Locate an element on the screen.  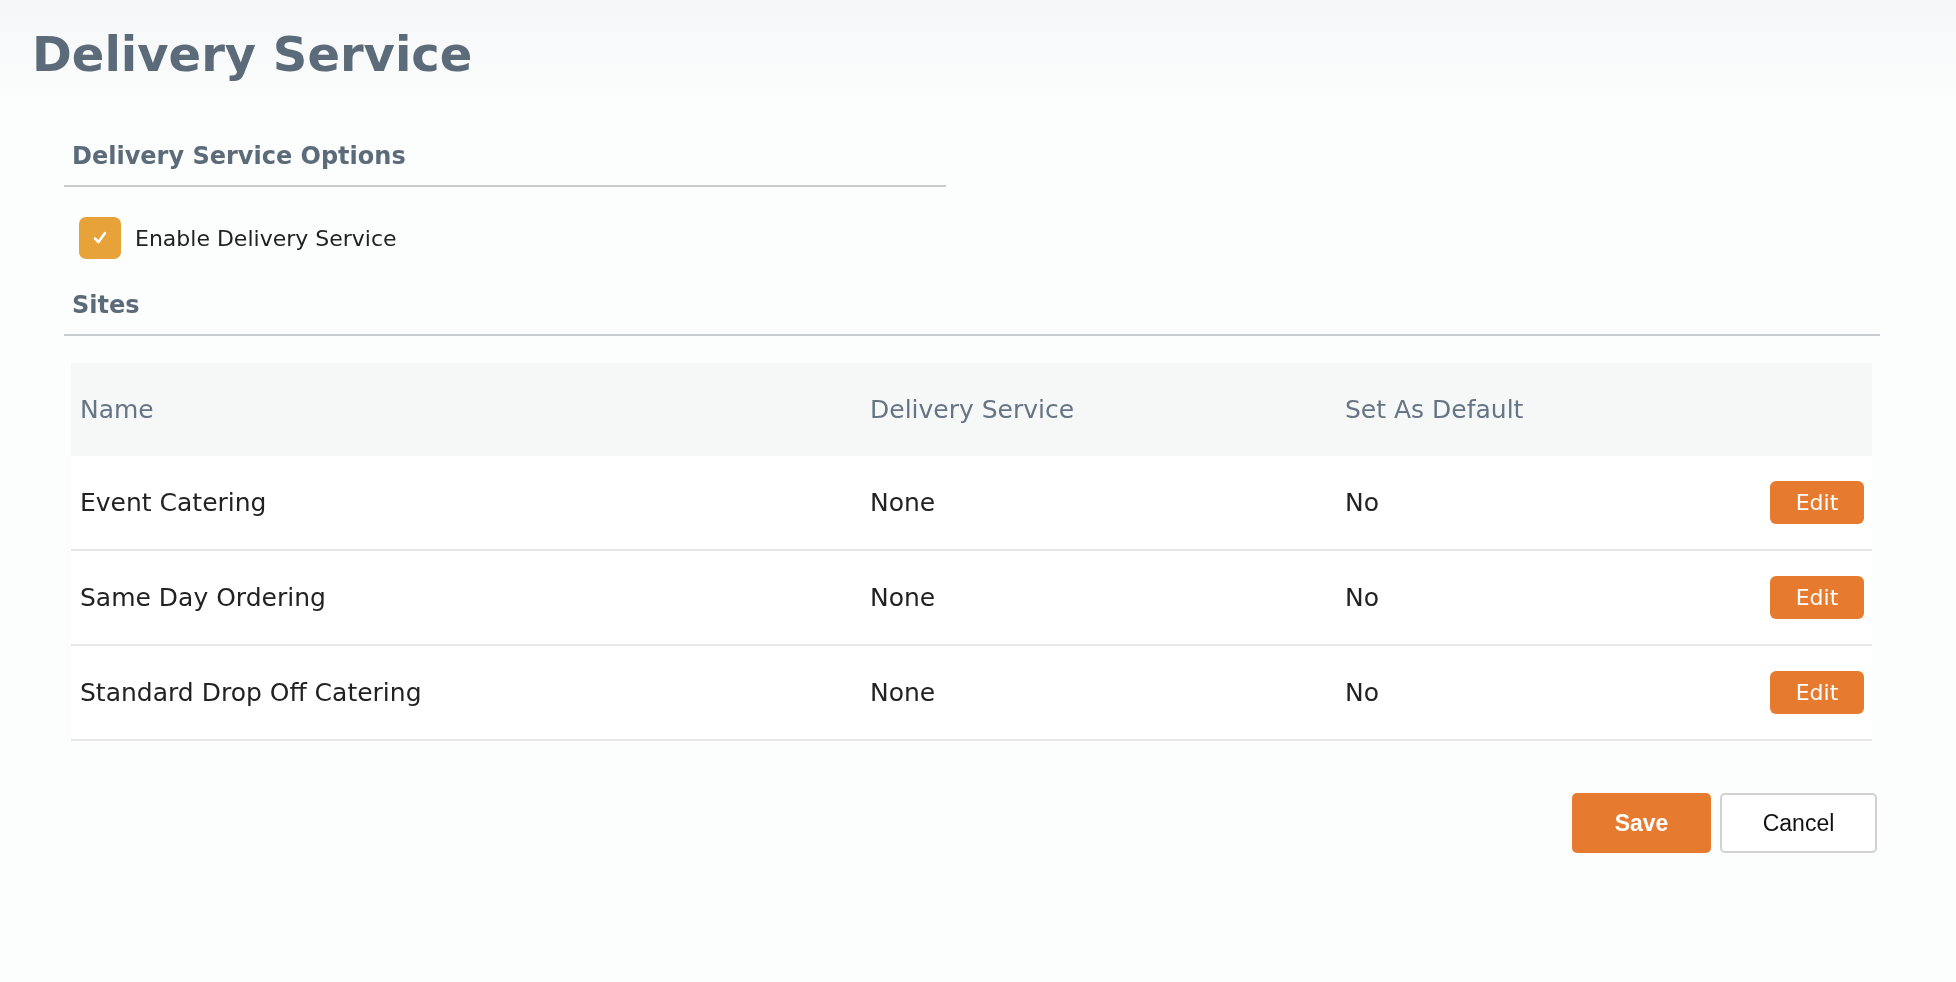
table-cell-text: Event Catering is located at coordinates (173, 502).